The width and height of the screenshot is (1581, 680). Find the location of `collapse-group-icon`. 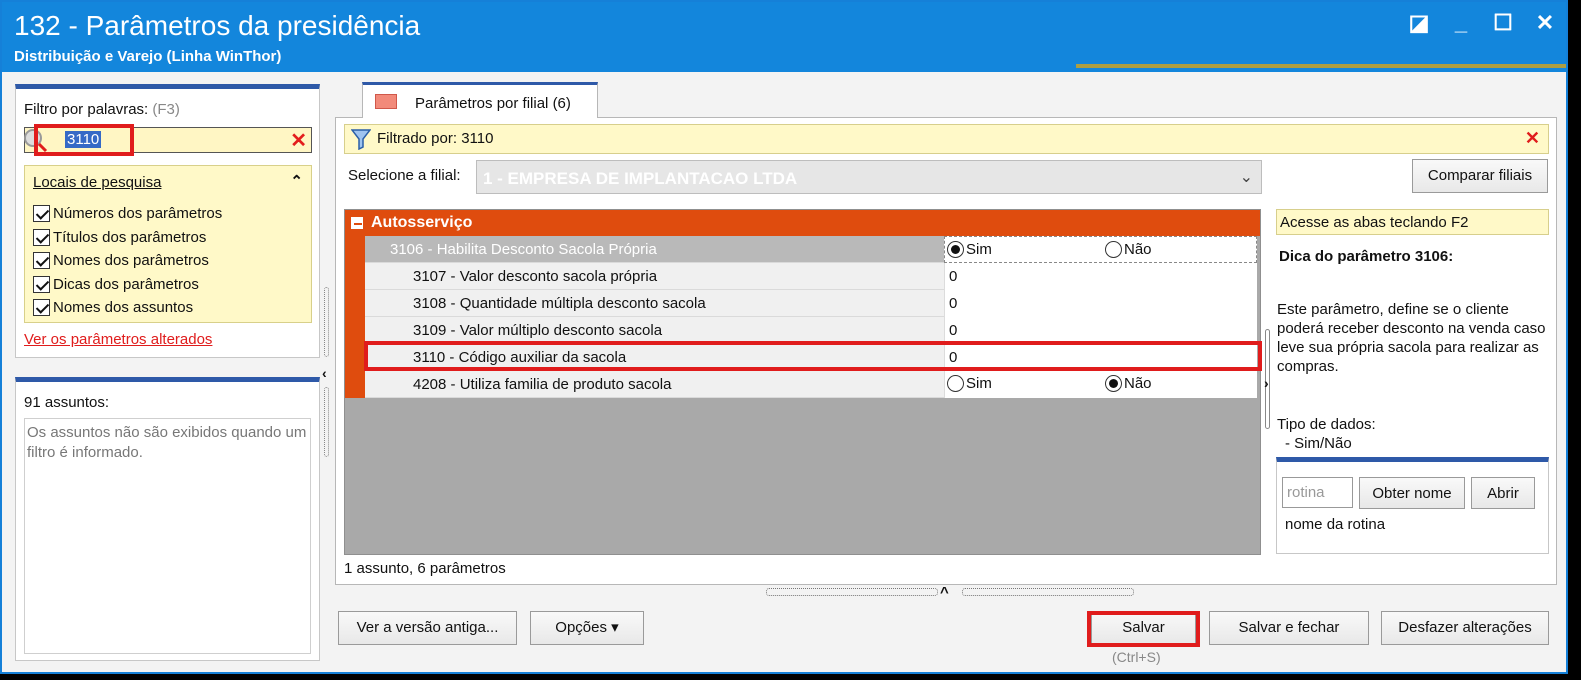

collapse-group-icon is located at coordinates (357, 223).